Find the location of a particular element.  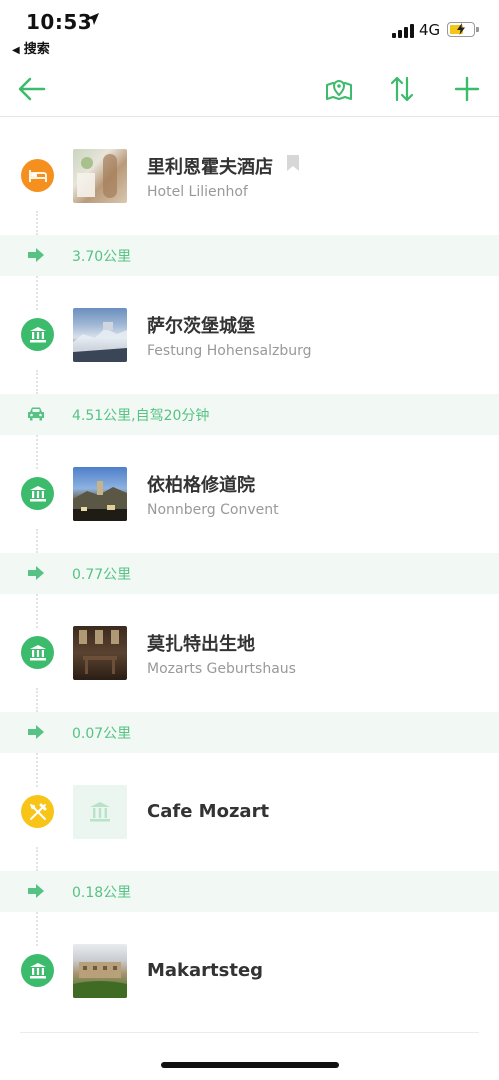

add-button is located at coordinates (467, 89).